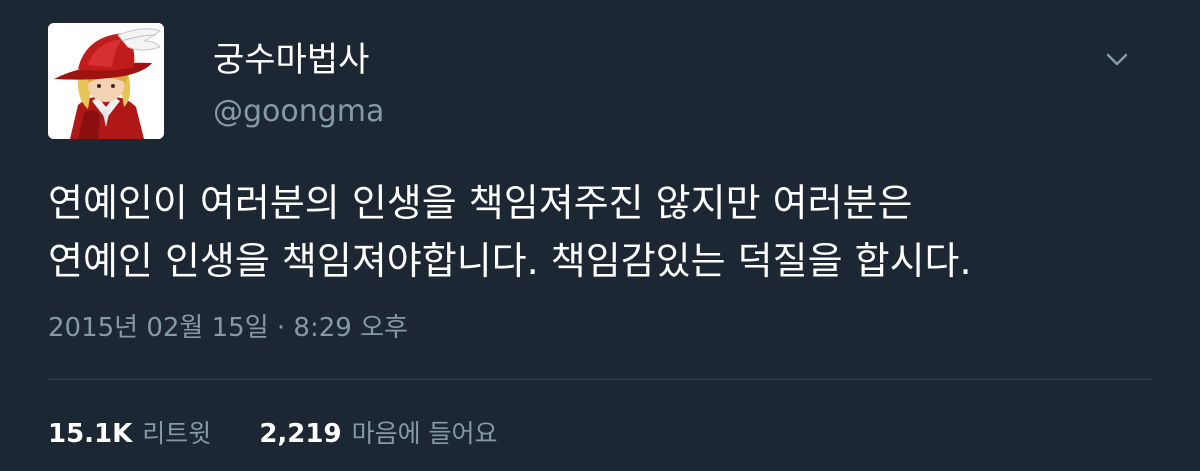 The width and height of the screenshot is (1200, 471). I want to click on tweet-text-line: 연예인이 여러분의 인생을 책임져주진 않지만 여러분은, so click(480, 203).